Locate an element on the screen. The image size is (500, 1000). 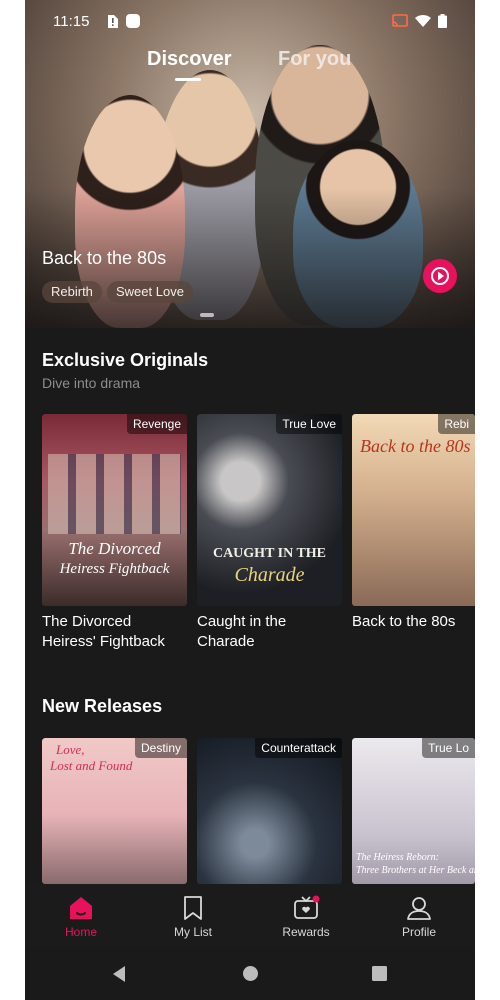
system-nav-bar is located at coordinates (250, 973).